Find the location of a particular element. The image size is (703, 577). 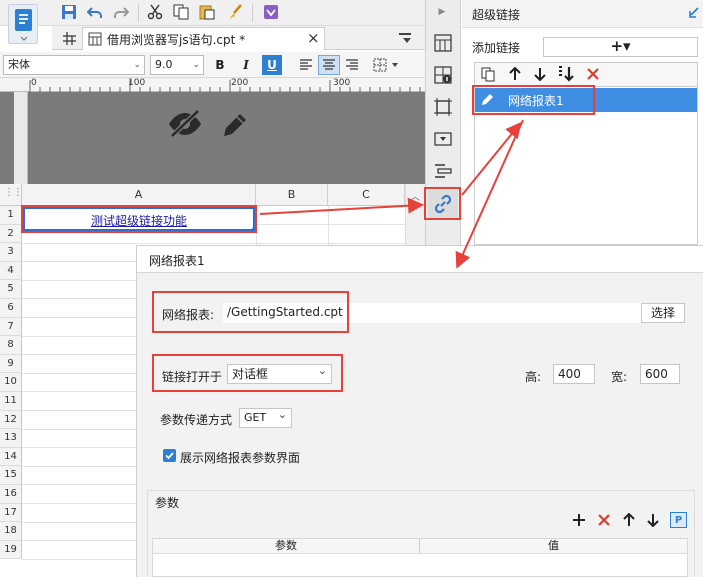

arrow-list-to-dialog is located at coordinates (489, 194).